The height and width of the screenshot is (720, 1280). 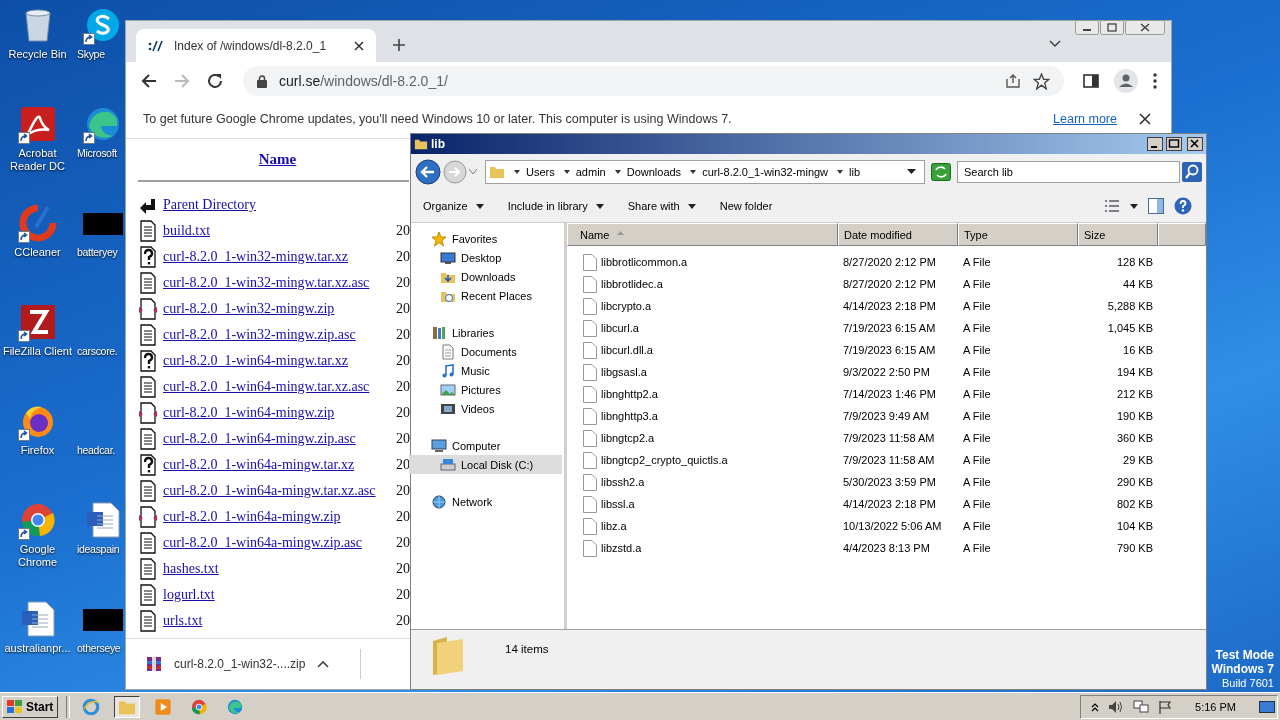 What do you see at coordinates (97, 252) in the screenshot?
I see `desktop-icon-label: batteryey` at bounding box center [97, 252].